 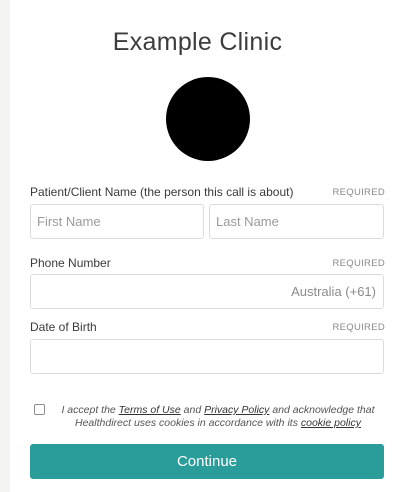 I want to click on last-name-placeholder: Last Name, so click(x=247, y=221).